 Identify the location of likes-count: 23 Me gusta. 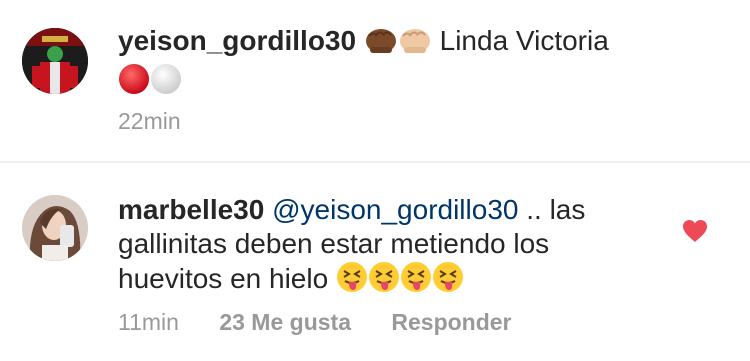
(285, 322).